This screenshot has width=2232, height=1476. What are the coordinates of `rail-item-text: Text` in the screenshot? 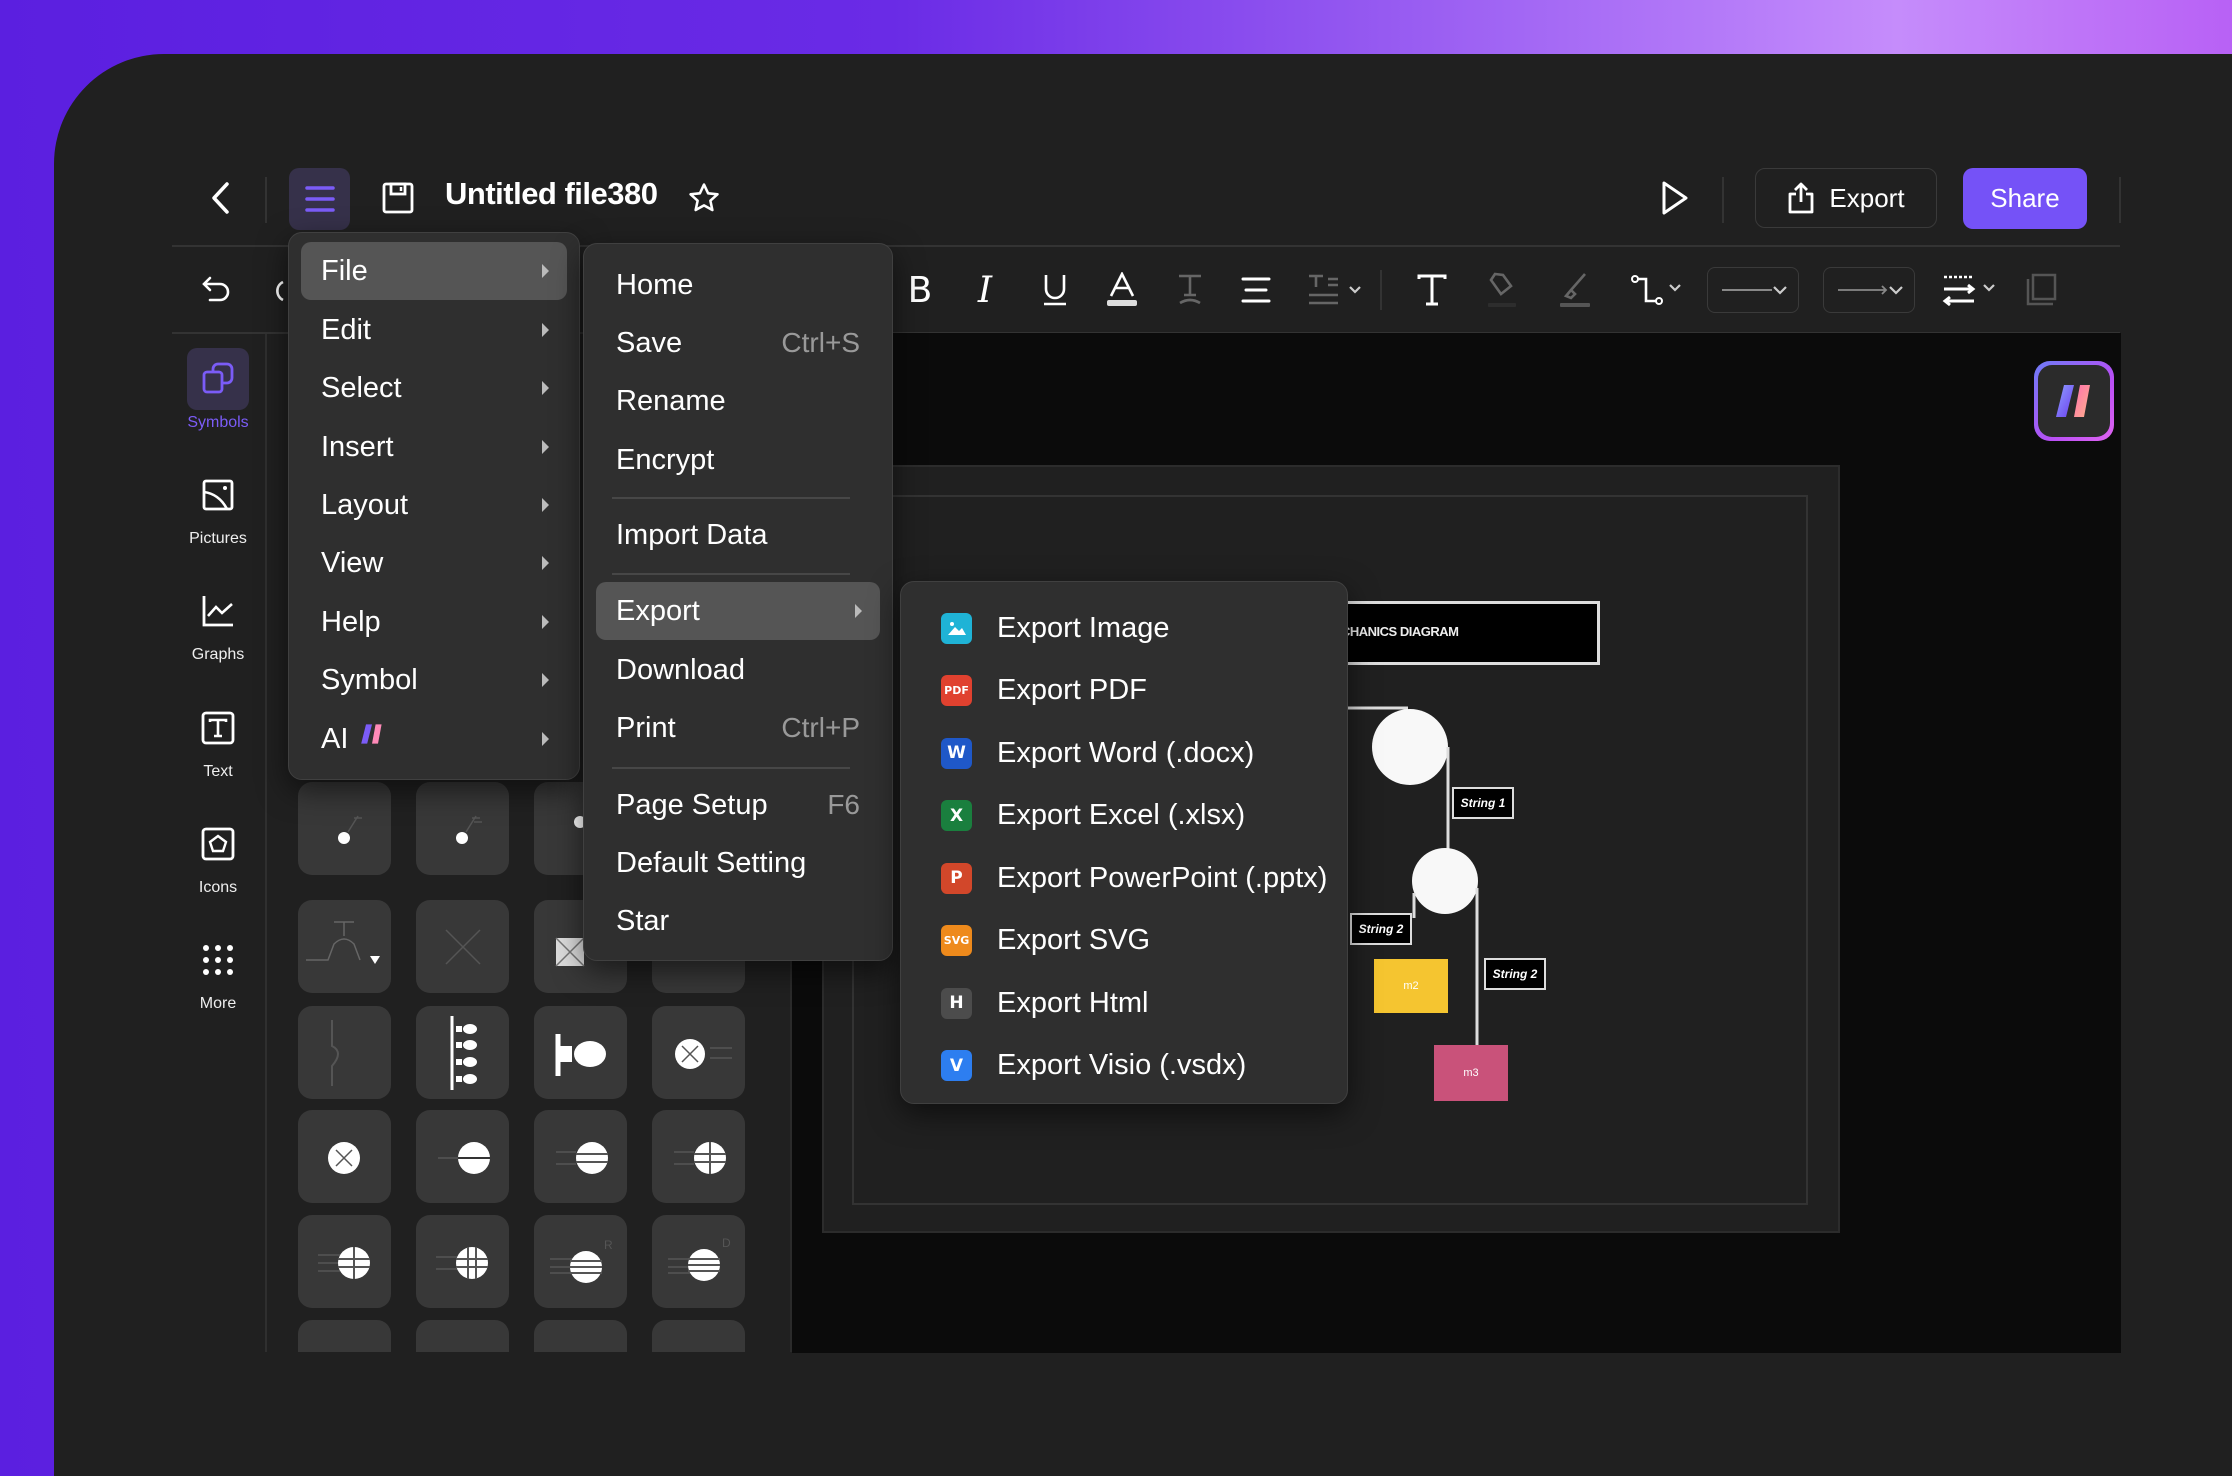 It's located at (218, 739).